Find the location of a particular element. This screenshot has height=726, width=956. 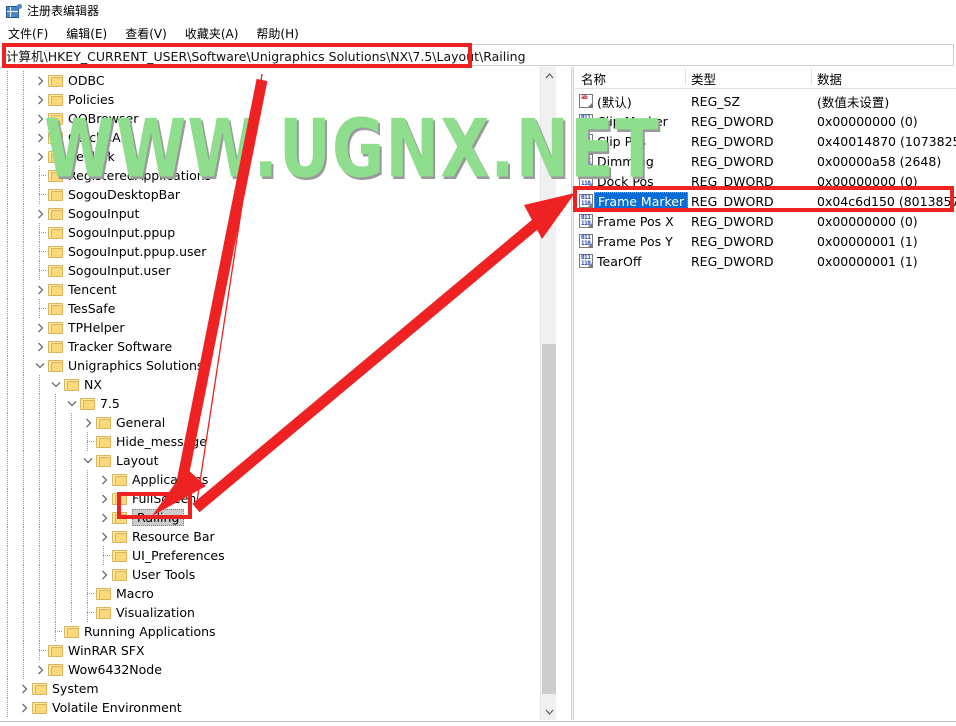

column-header-type: 类型 is located at coordinates (703, 78).